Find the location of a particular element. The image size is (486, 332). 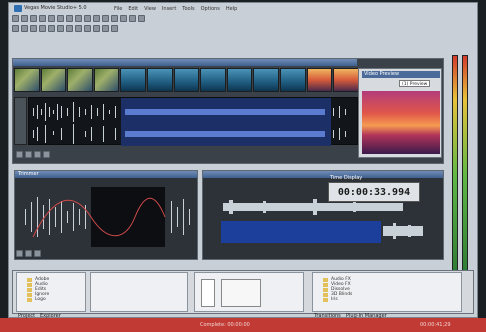

app-logo-icon is located at coordinates (18, 8).